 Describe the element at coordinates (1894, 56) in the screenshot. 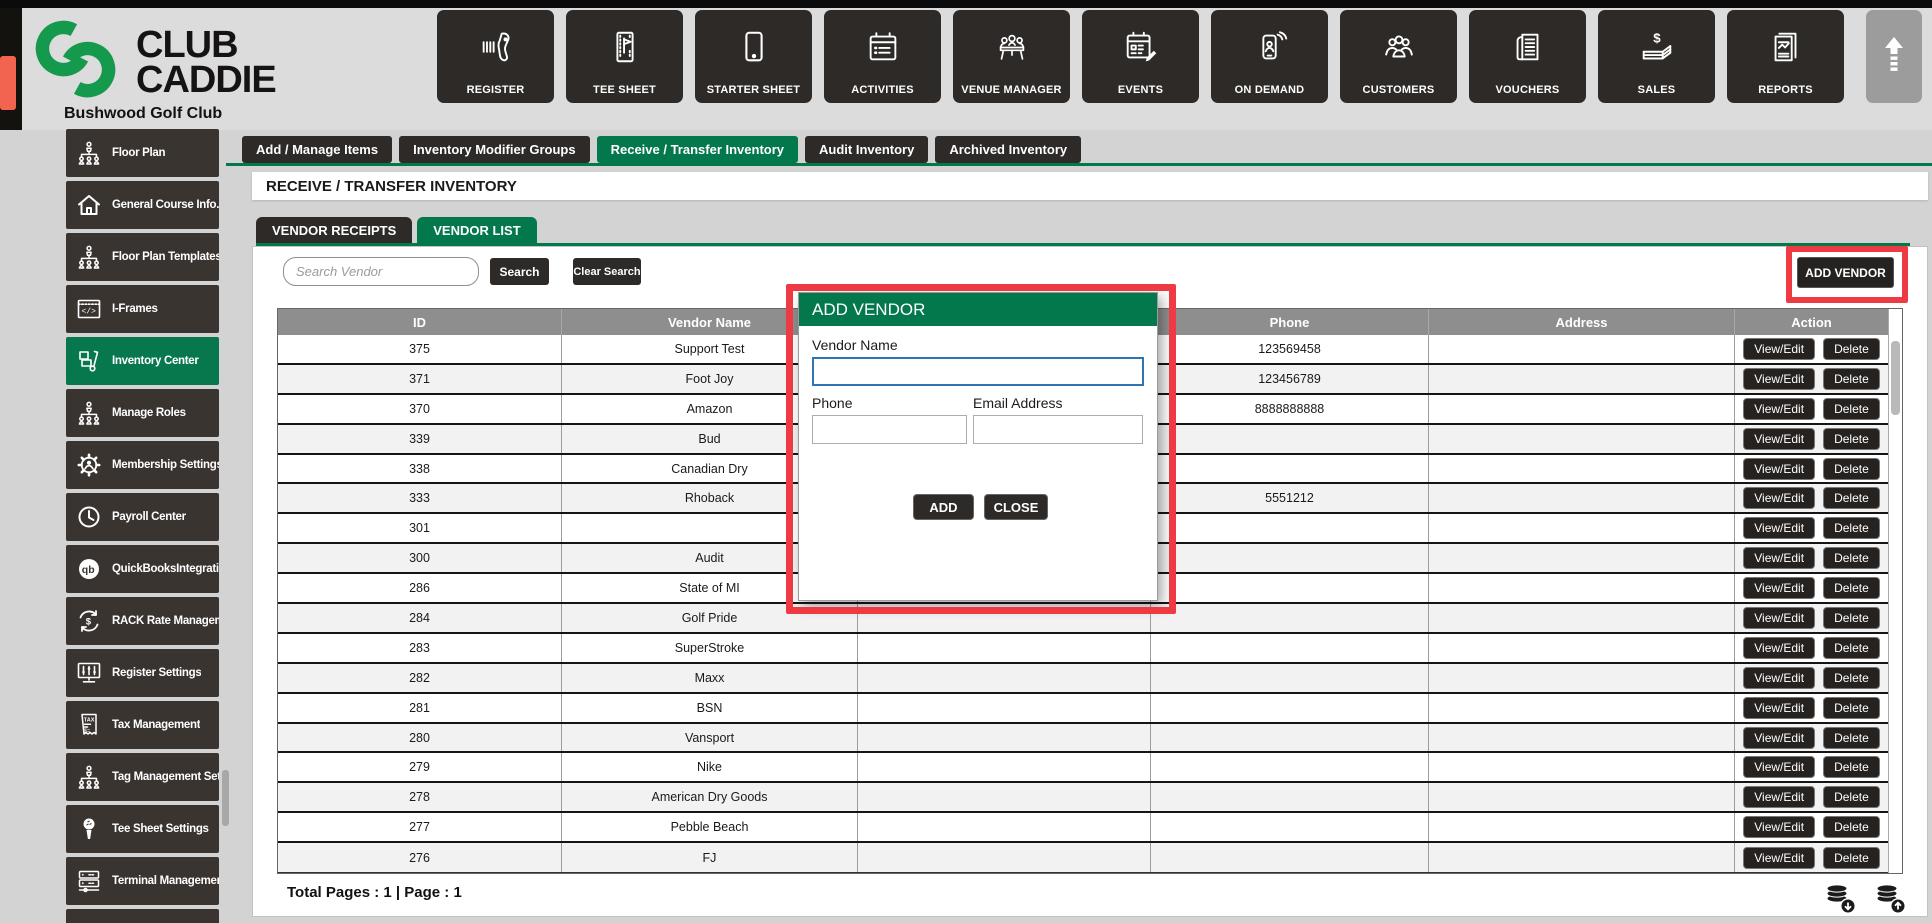

I see `scroll-top-button` at that location.